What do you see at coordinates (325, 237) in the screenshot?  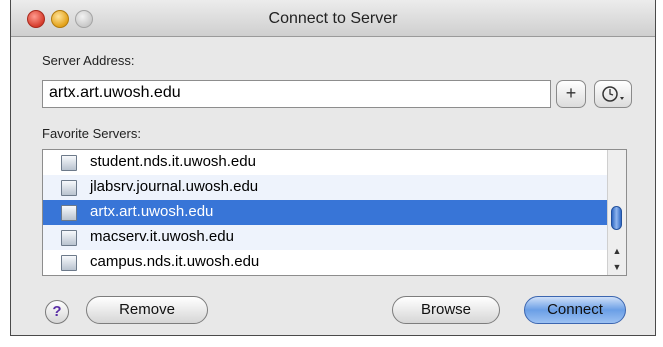 I see `list-item: macserv.it.uwosh.edu` at bounding box center [325, 237].